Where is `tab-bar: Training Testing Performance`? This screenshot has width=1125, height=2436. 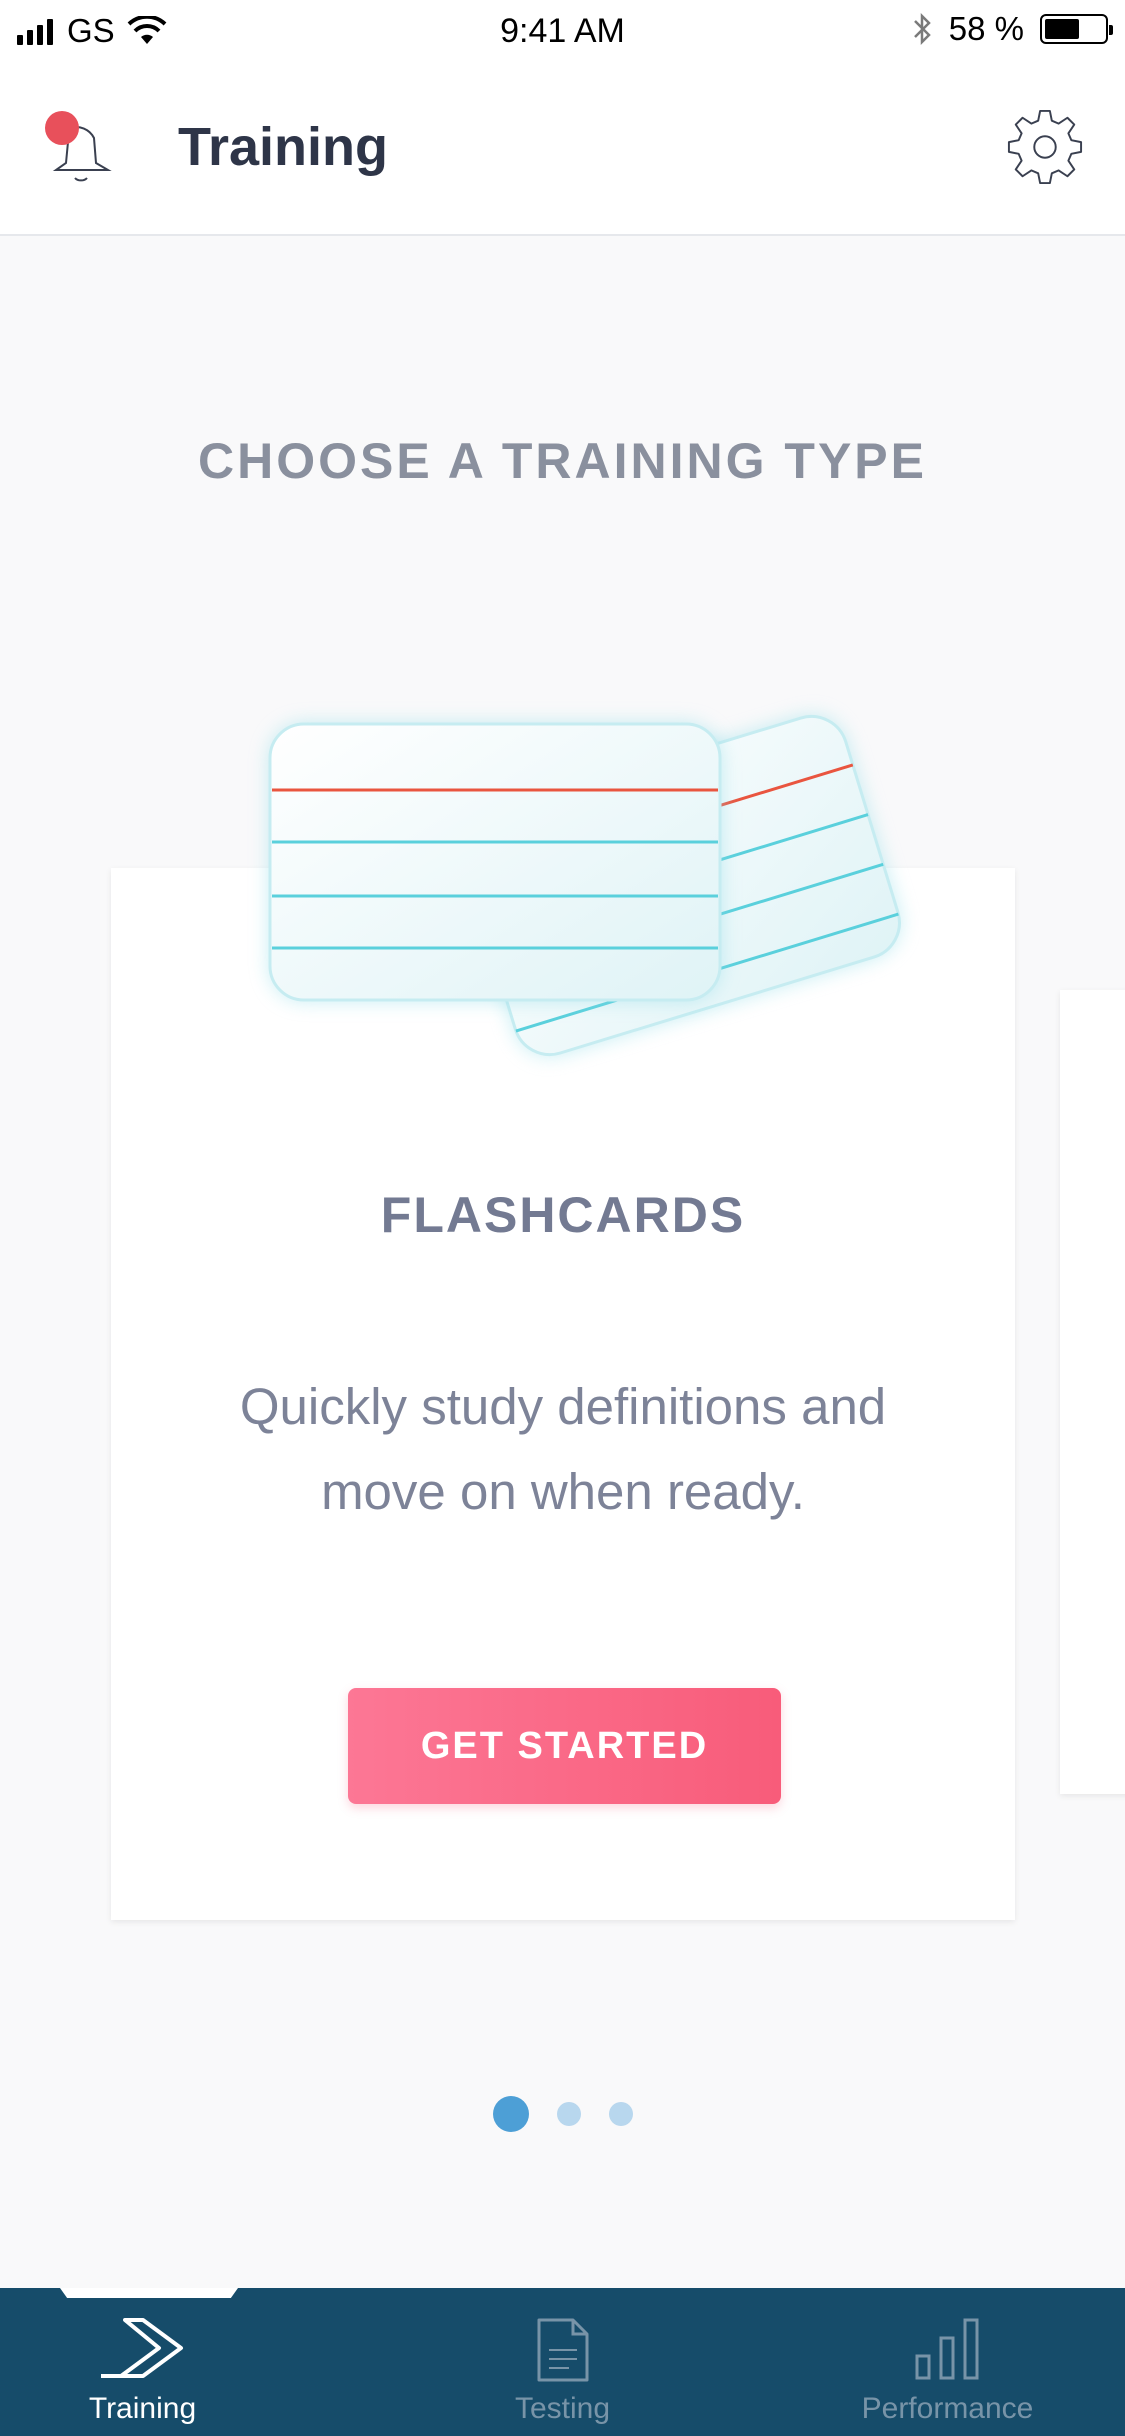 tab-bar: Training Testing Performance is located at coordinates (562, 2362).